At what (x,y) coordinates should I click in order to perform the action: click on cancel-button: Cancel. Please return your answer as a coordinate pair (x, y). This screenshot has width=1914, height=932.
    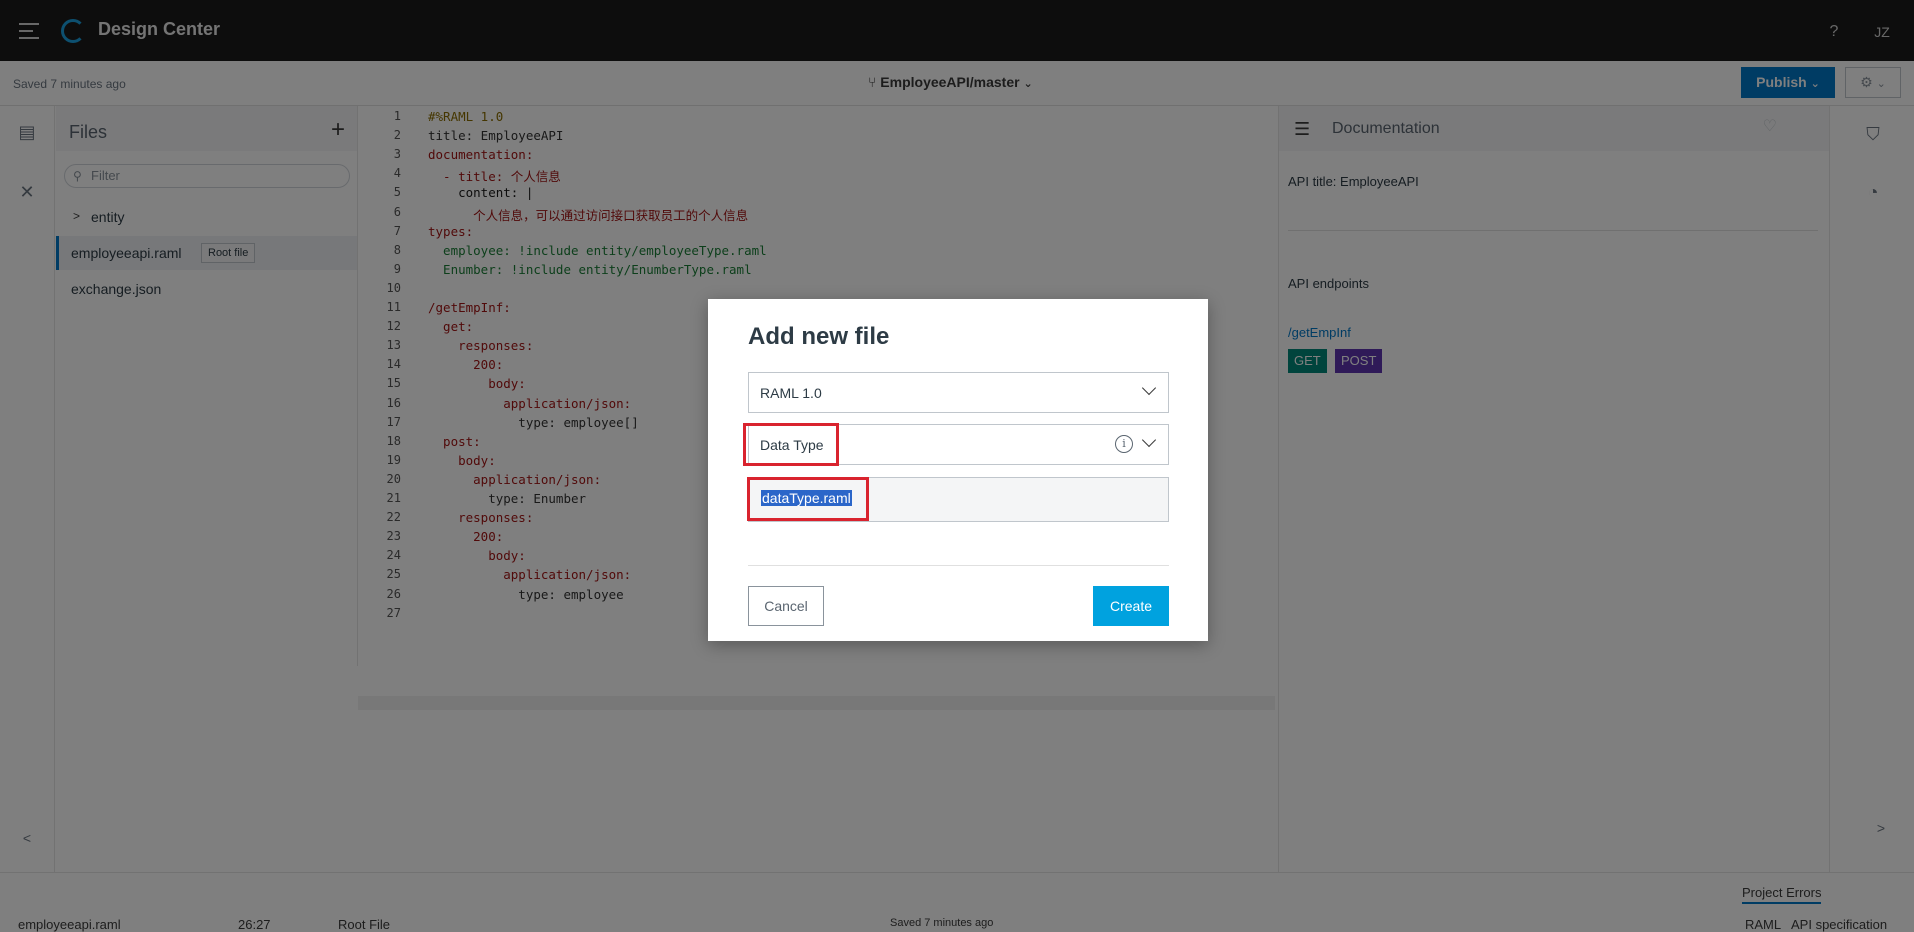
    Looking at the image, I should click on (786, 606).